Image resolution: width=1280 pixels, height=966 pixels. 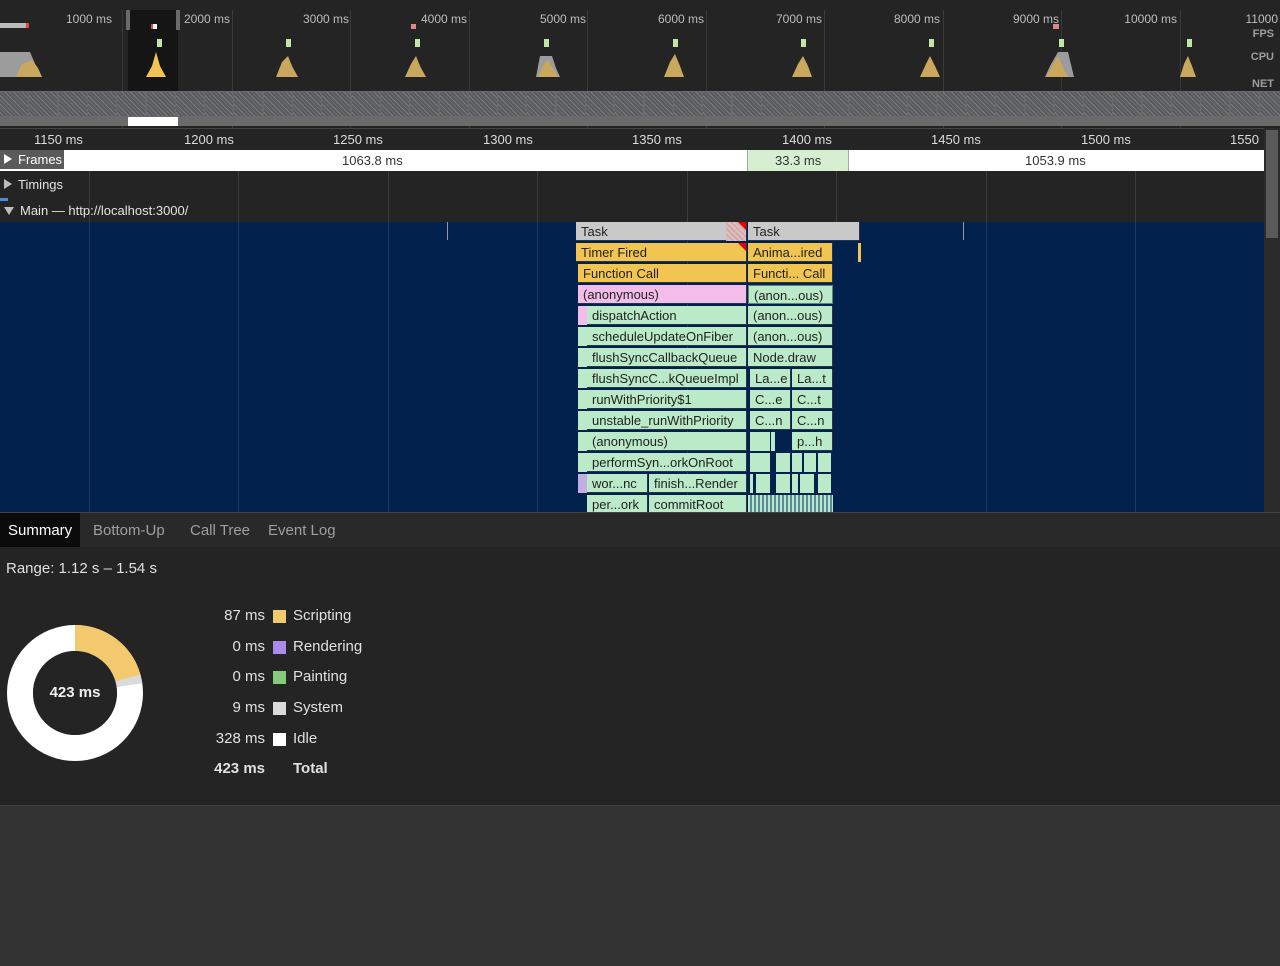 I want to click on flame-timer-fired: Timer Fired, so click(x=661, y=252).